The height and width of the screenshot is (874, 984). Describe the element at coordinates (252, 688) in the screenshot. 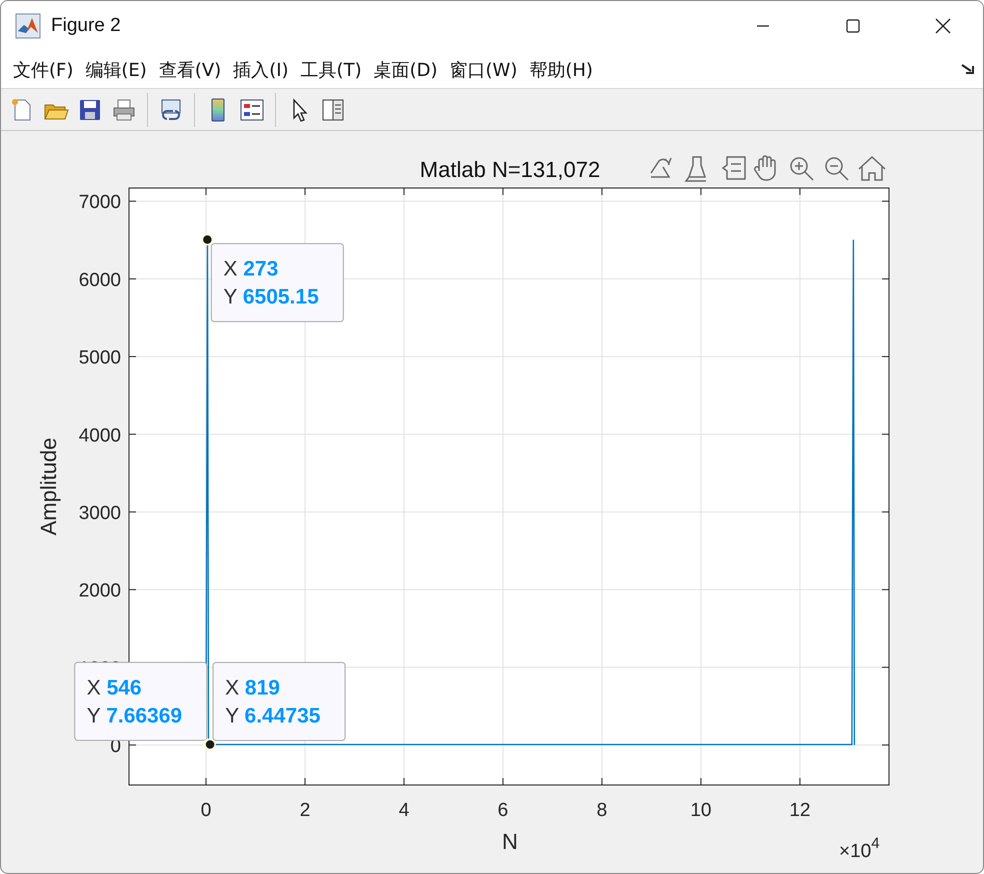

I see `data-tip-text: X 819` at that location.